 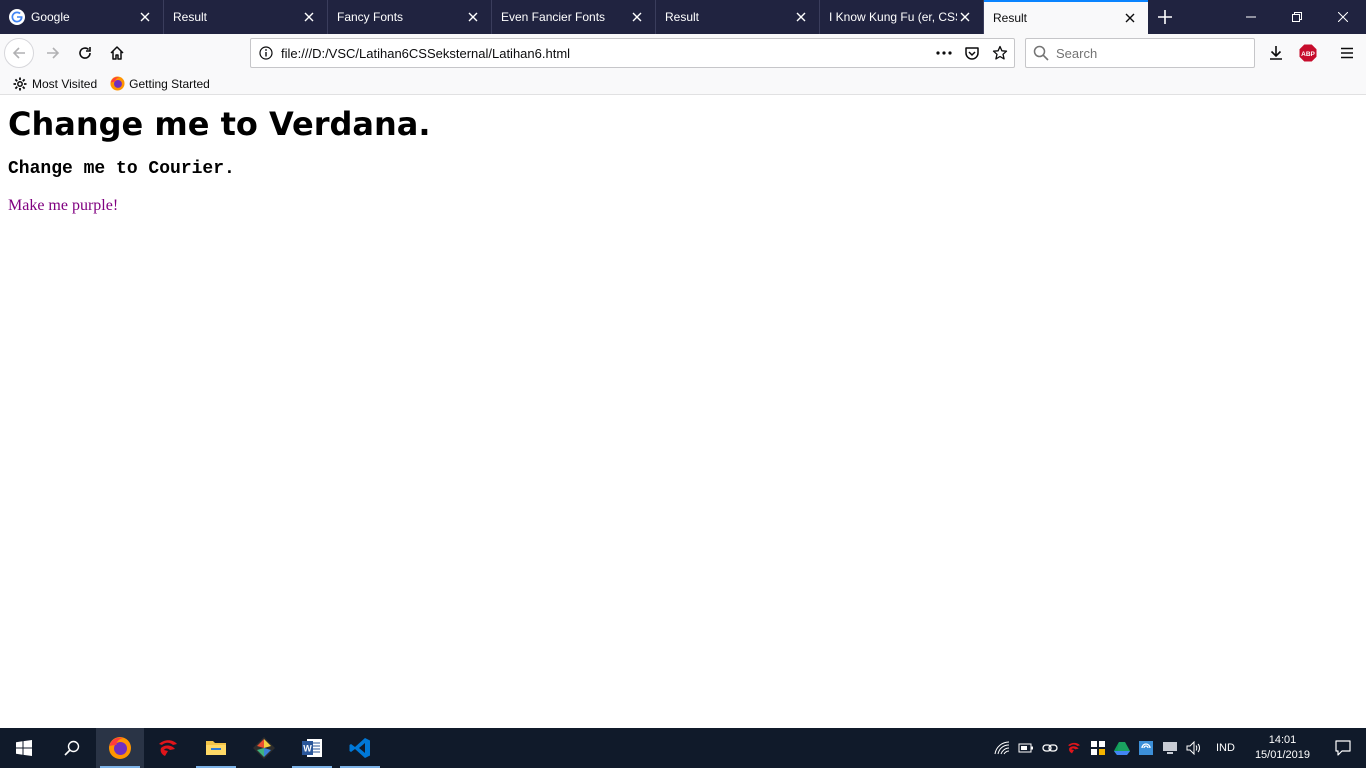 What do you see at coordinates (1165, 17) in the screenshot?
I see `new-tab-button` at bounding box center [1165, 17].